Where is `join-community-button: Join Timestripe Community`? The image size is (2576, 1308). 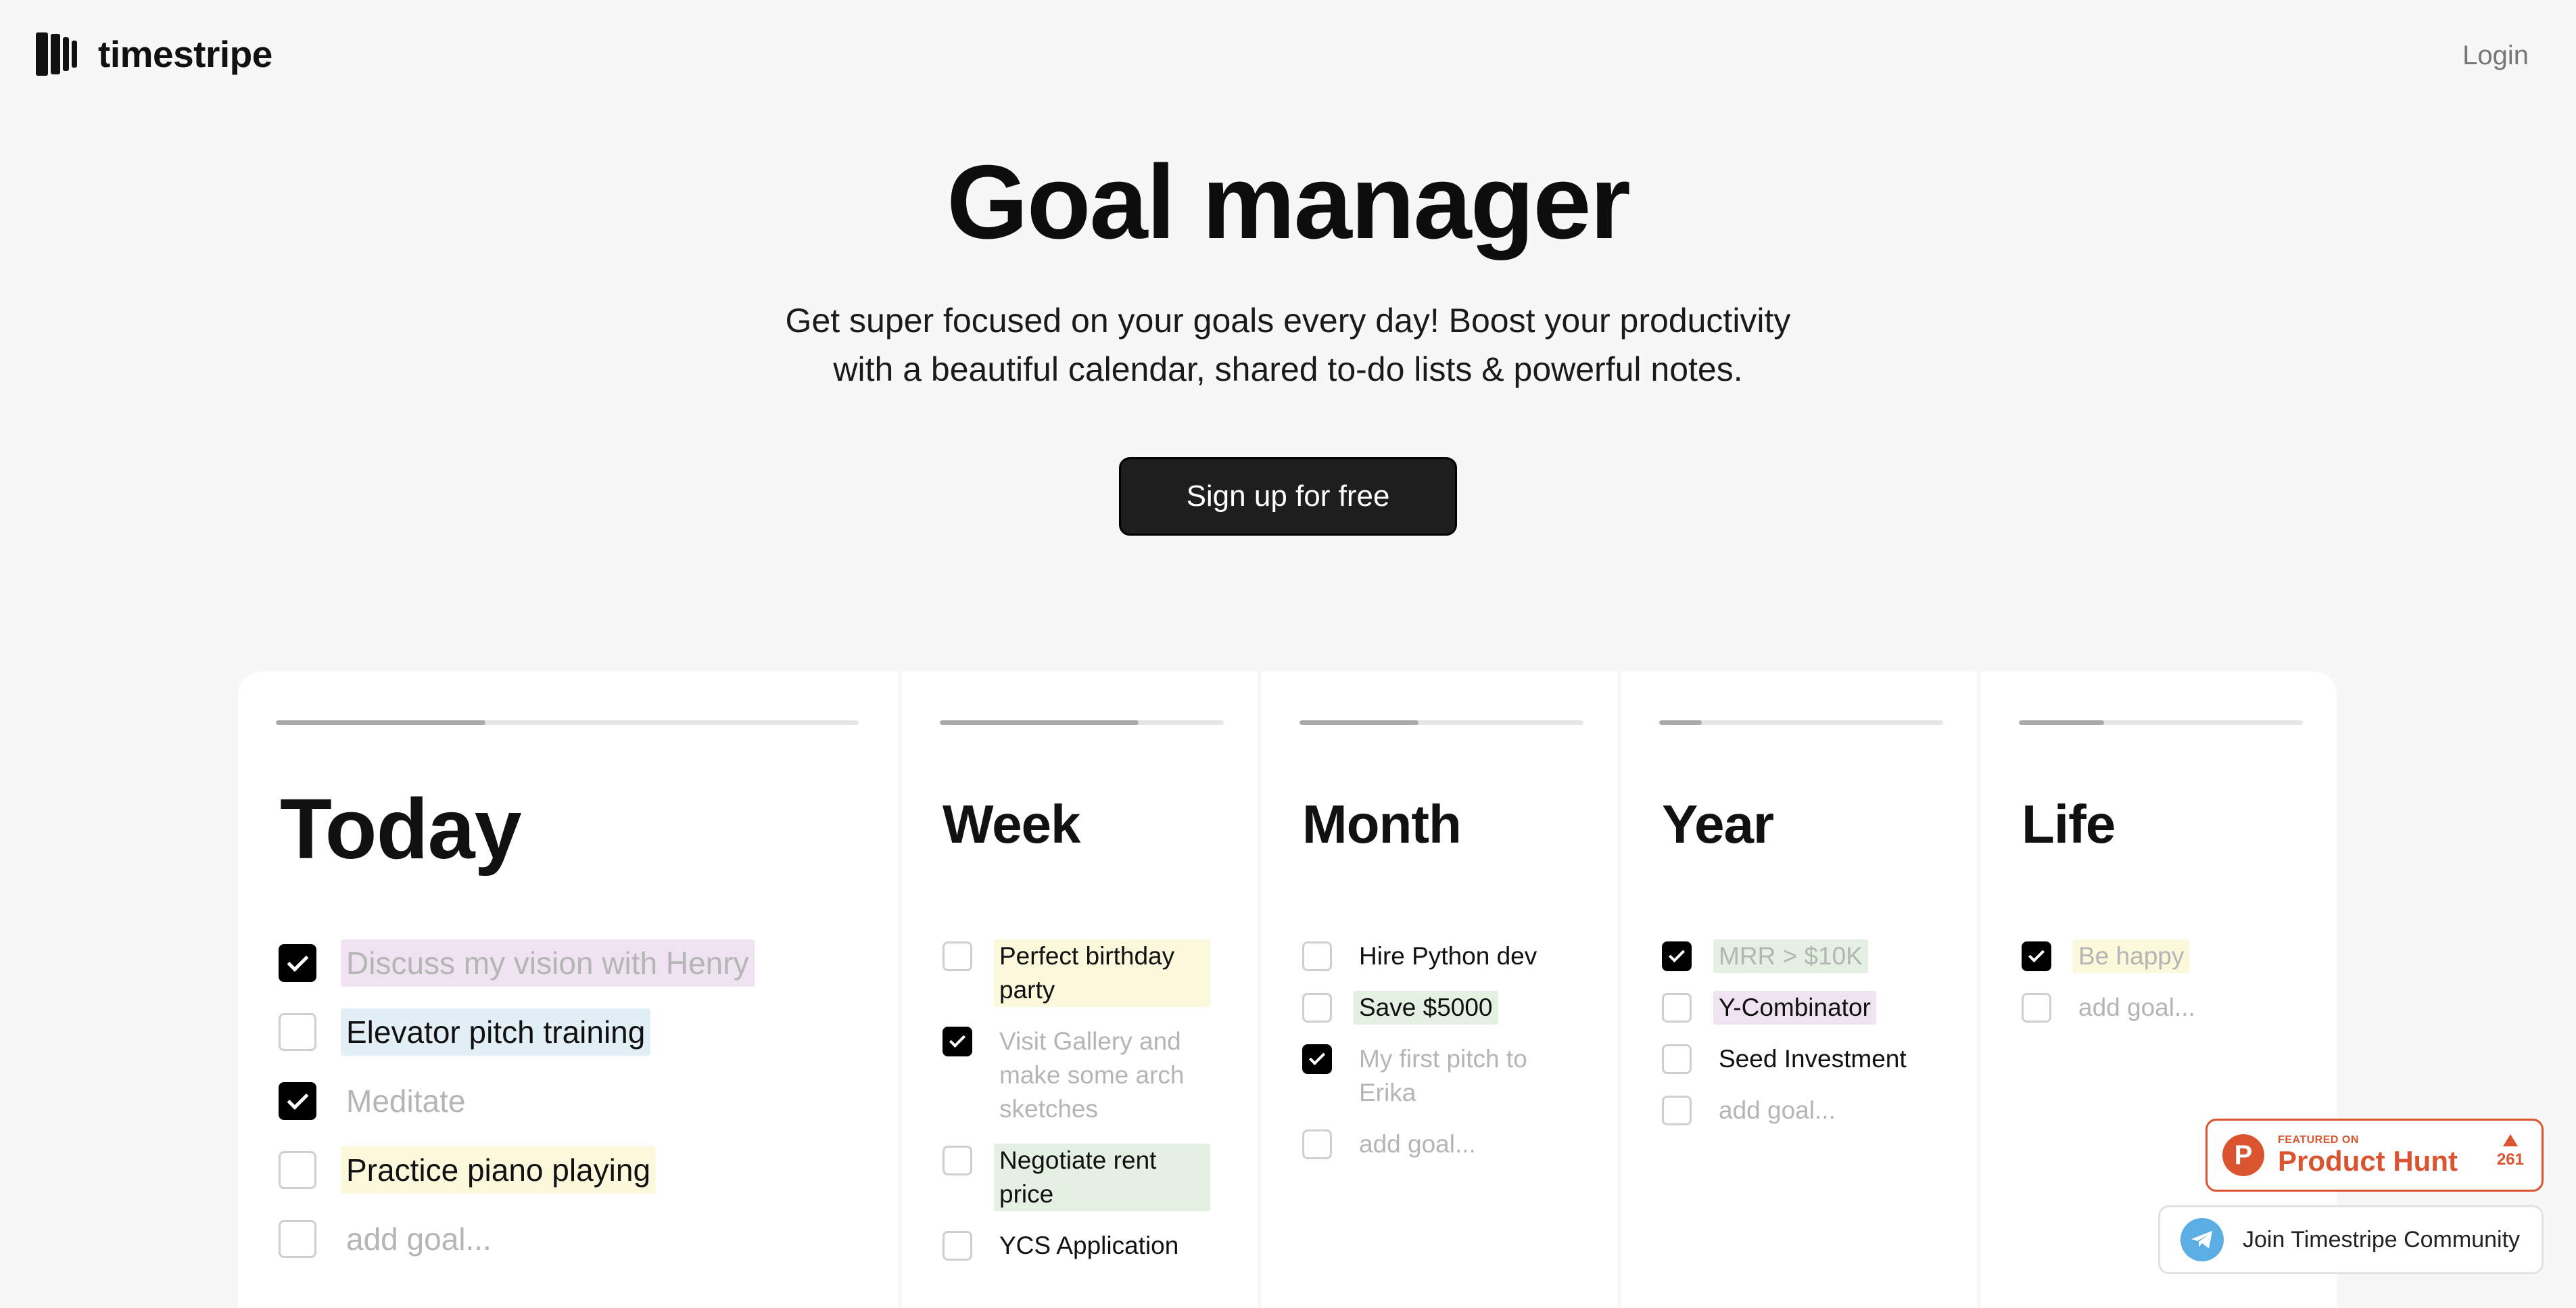 join-community-button: Join Timestripe Community is located at coordinates (2351, 1239).